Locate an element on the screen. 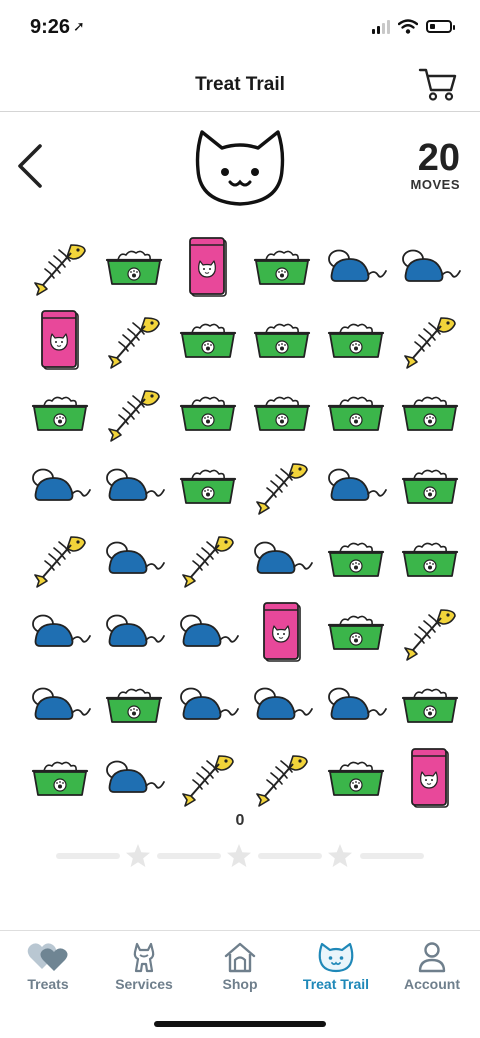 This screenshot has height=1038, width=480. score-value: 0 is located at coordinates (240, 820).